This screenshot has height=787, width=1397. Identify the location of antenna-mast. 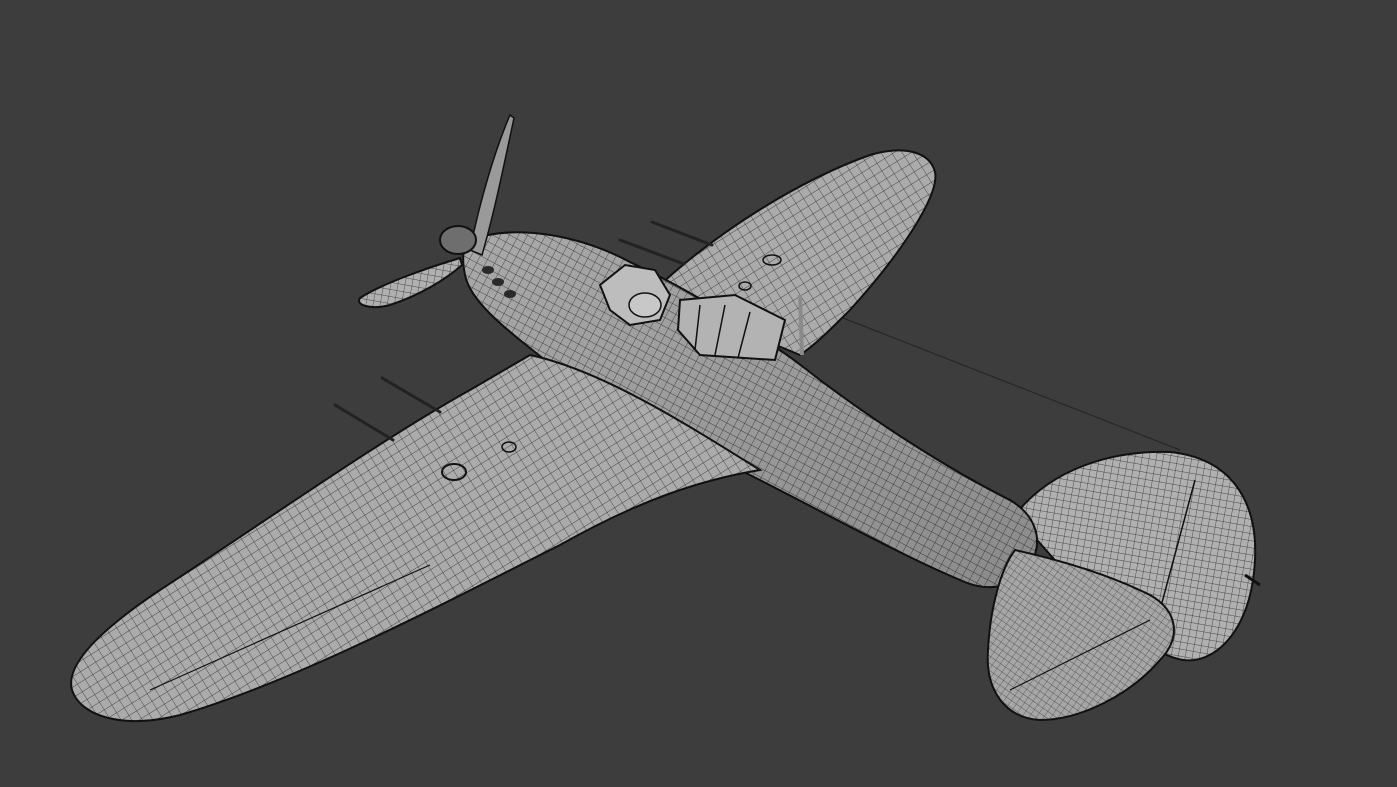
(801, 325).